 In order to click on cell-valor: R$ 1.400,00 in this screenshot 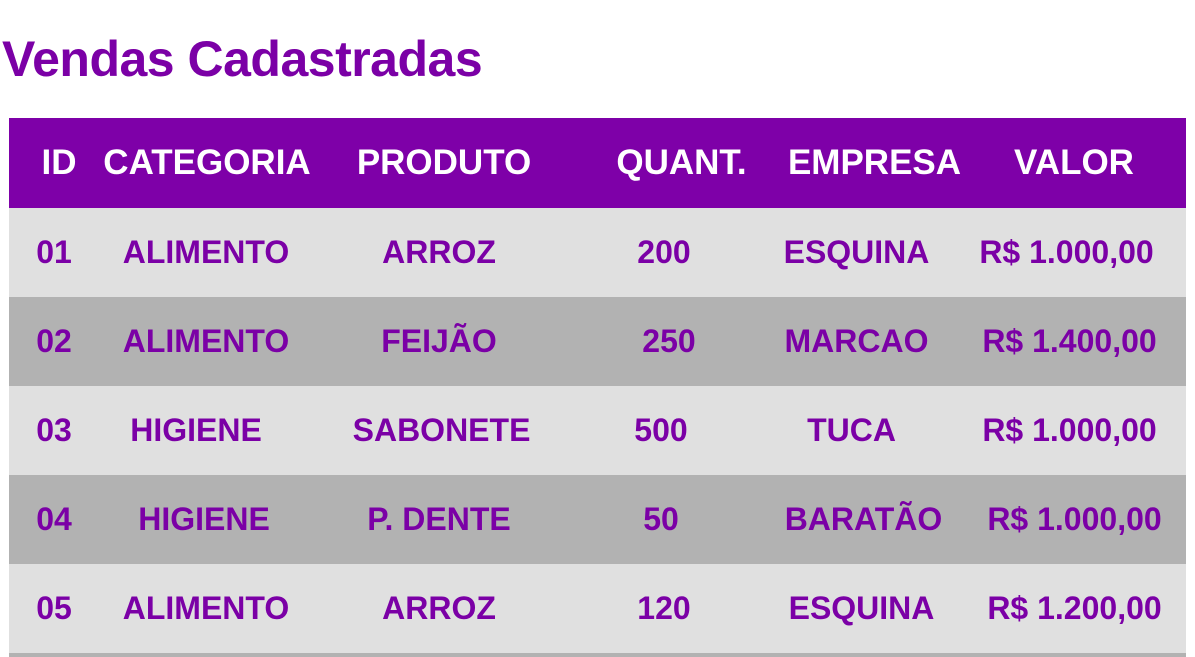, I will do `click(1069, 341)`.